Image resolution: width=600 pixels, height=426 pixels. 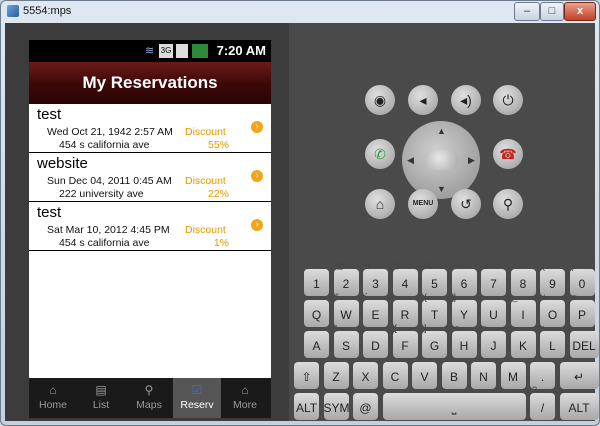 What do you see at coordinates (49, 212) in the screenshot?
I see `reservation-name: test` at bounding box center [49, 212].